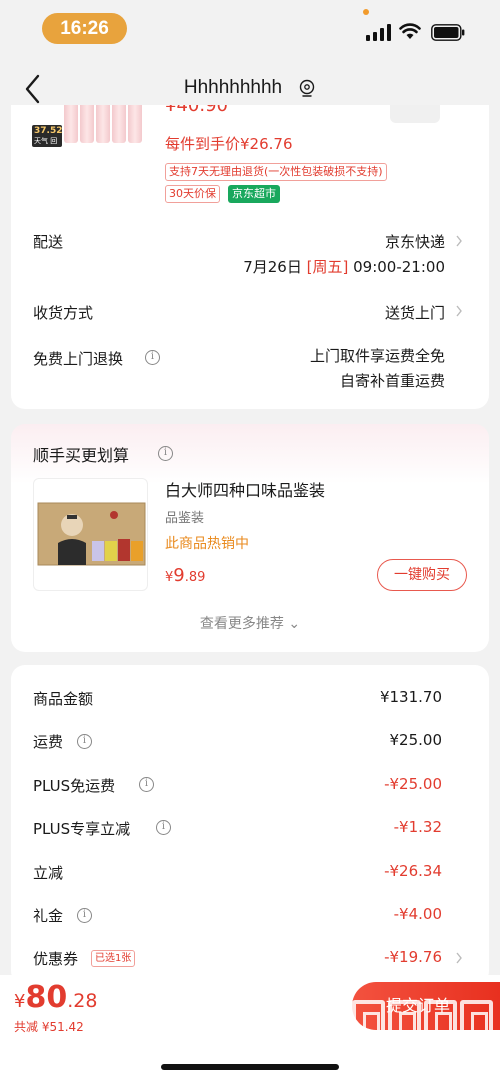 This screenshot has width=500, height=1082. I want to click on privacy-indicator-dot, so click(366, 12).